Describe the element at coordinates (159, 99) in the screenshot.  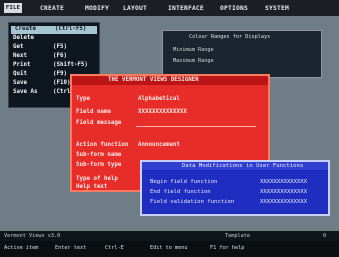
I see `type-value: Alphabetical` at that location.